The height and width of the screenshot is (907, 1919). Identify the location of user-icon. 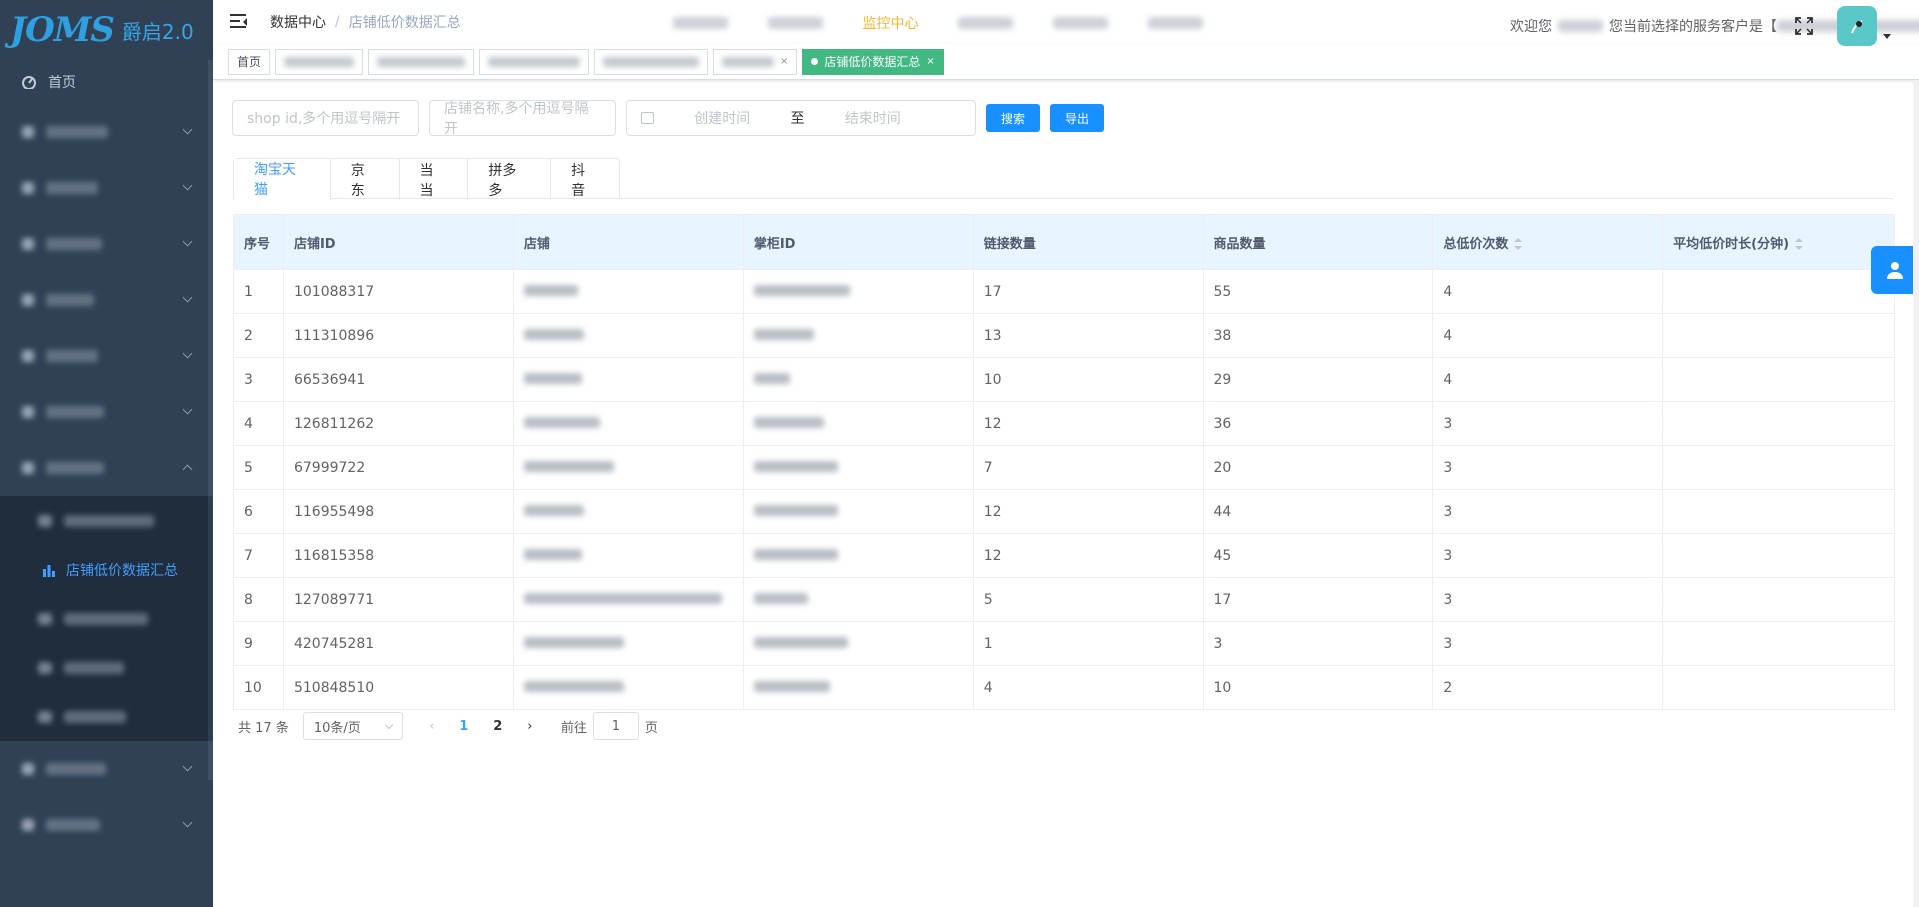
(1895, 270).